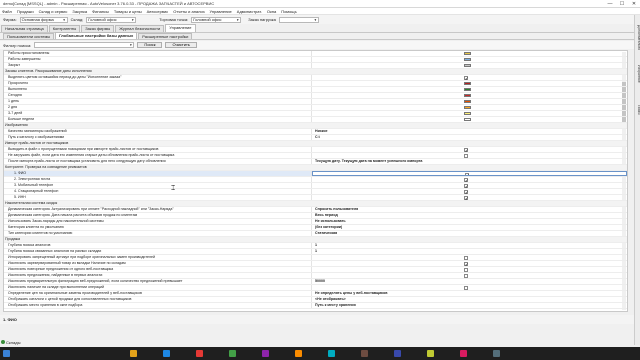 The height and width of the screenshot is (360, 640). Describe the element at coordinates (469, 233) in the screenshot. I see `setting-value: Статическая` at that location.